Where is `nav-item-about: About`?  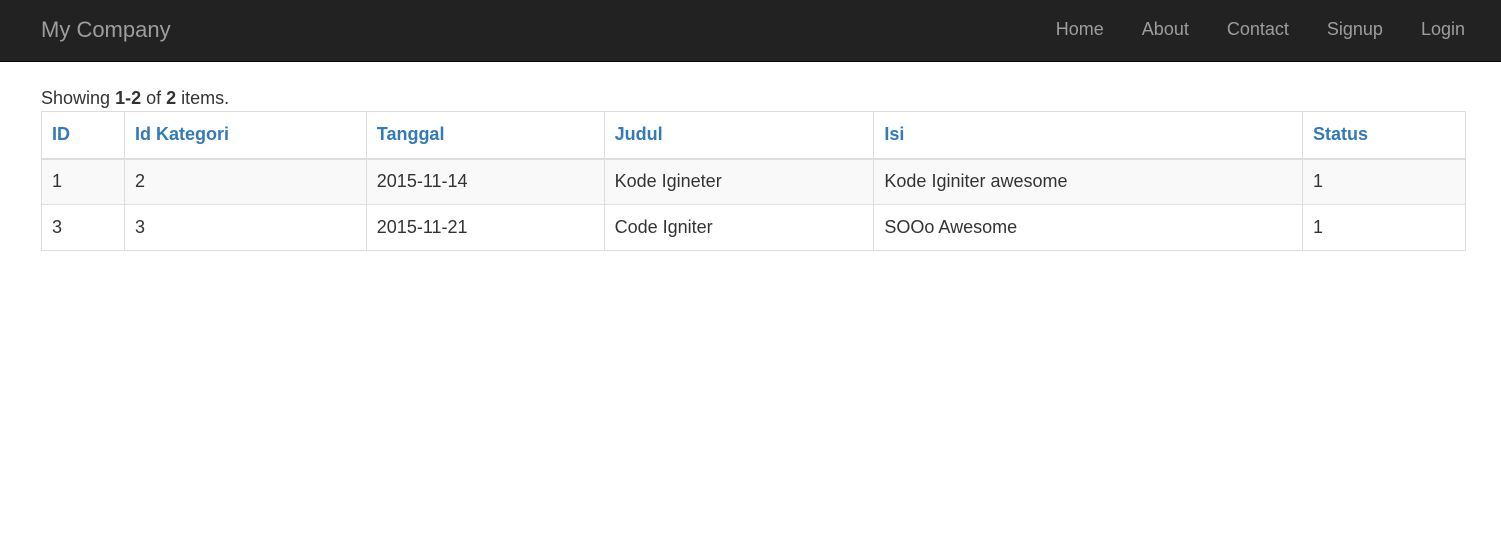
nav-item-about: About is located at coordinates (1165, 31).